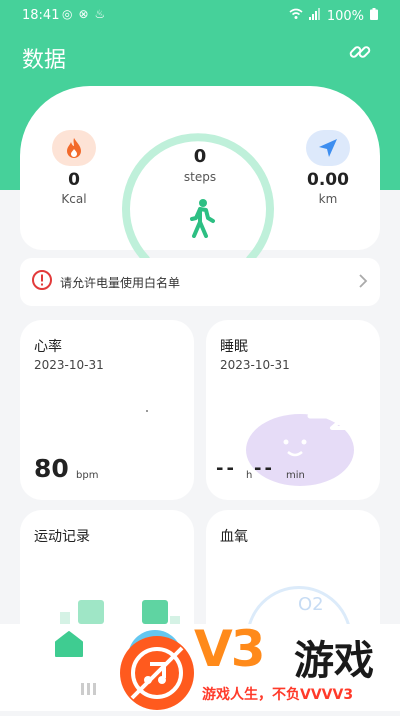  What do you see at coordinates (234, 537) in the screenshot?
I see `blood-oxygen-title: 血氧` at bounding box center [234, 537].